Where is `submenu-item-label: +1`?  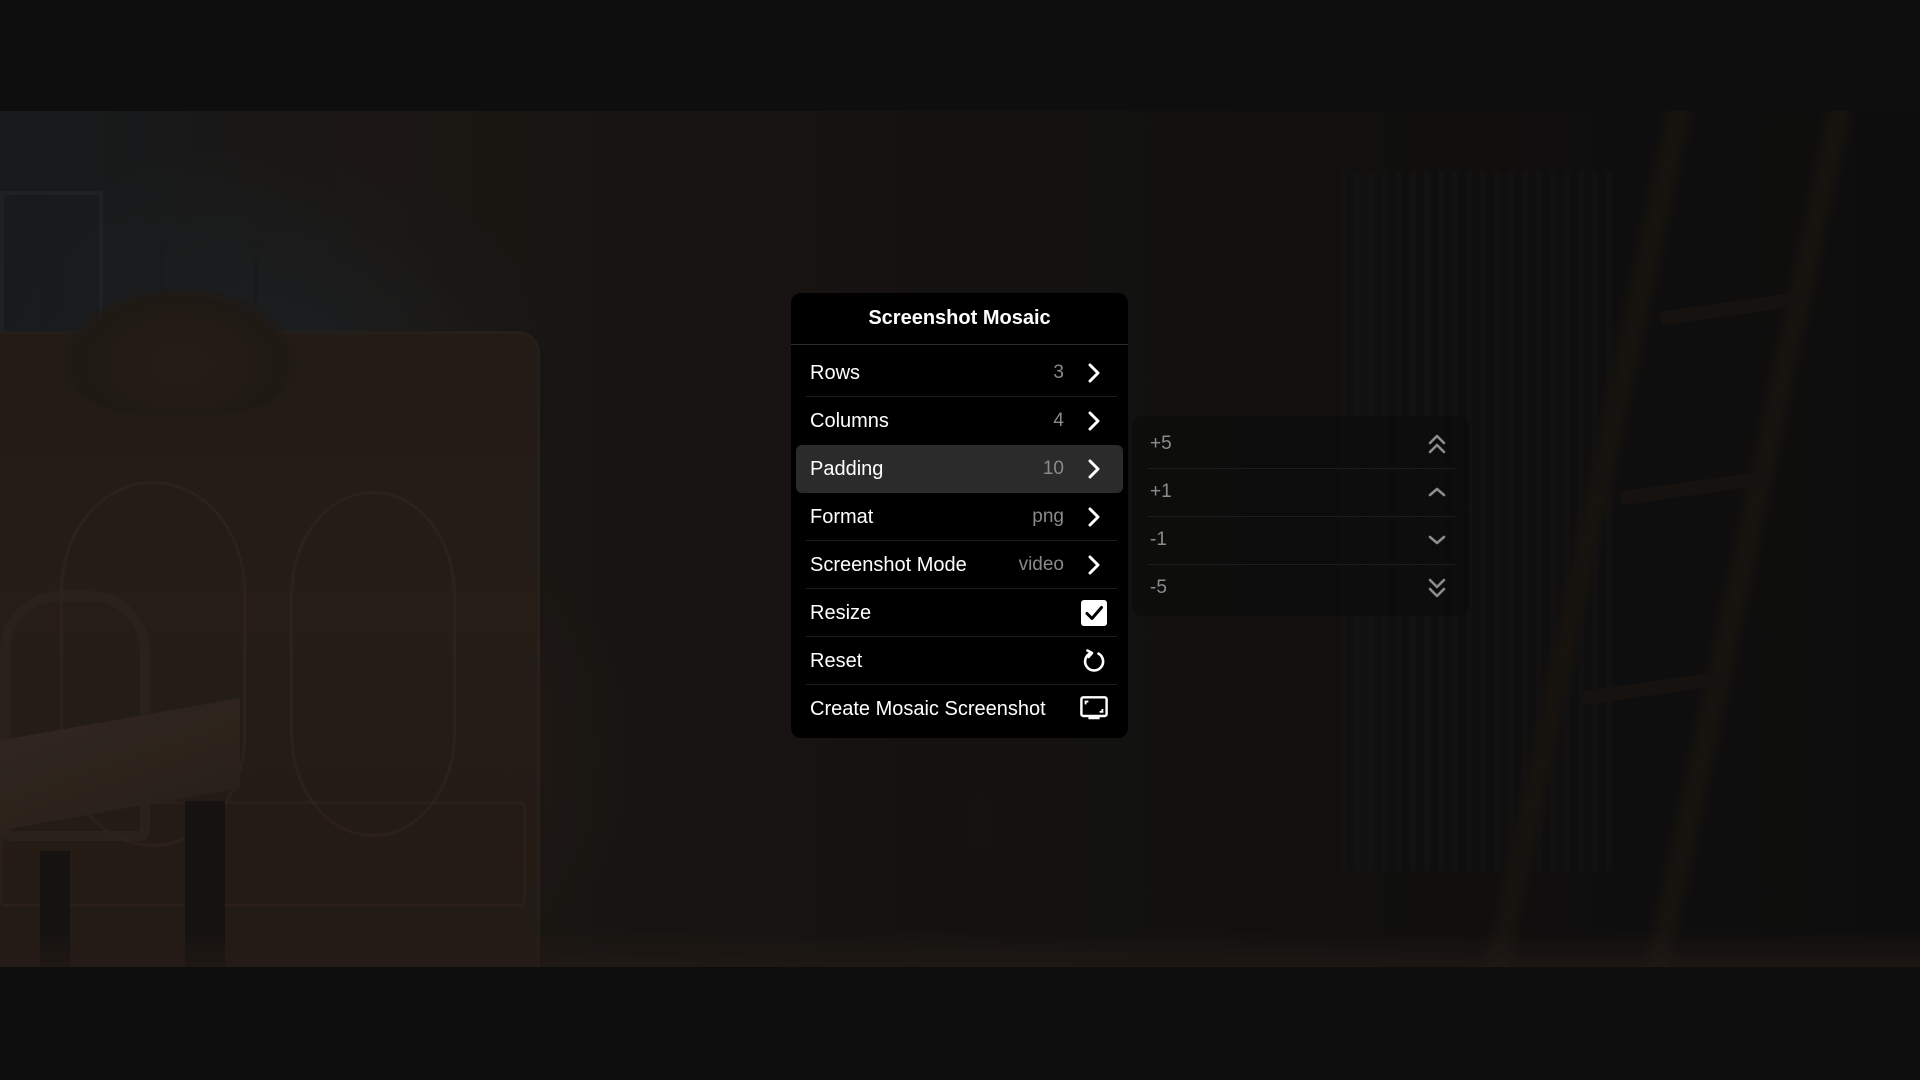 submenu-item-label: +1 is located at coordinates (1161, 491).